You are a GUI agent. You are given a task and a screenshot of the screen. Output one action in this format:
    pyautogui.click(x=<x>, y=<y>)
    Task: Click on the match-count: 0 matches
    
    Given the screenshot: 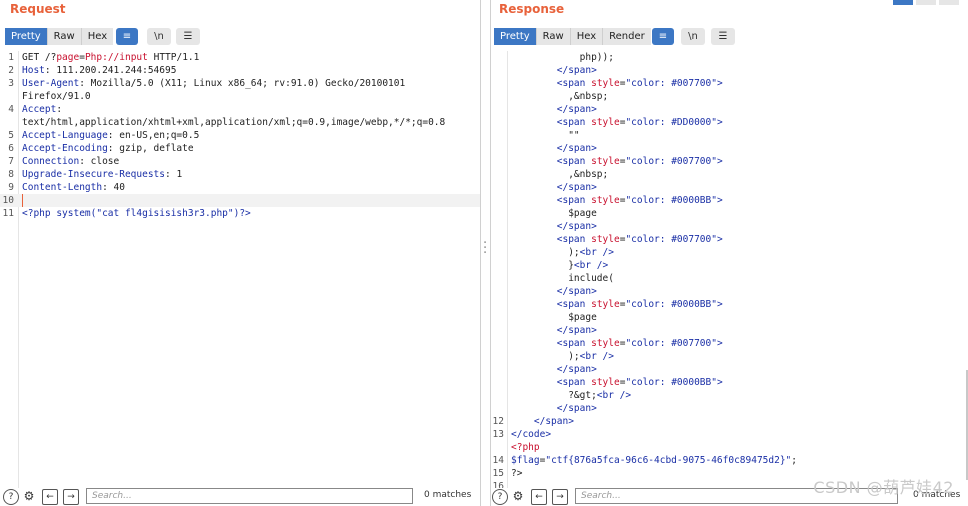 What is the action you would take?
    pyautogui.click(x=448, y=495)
    